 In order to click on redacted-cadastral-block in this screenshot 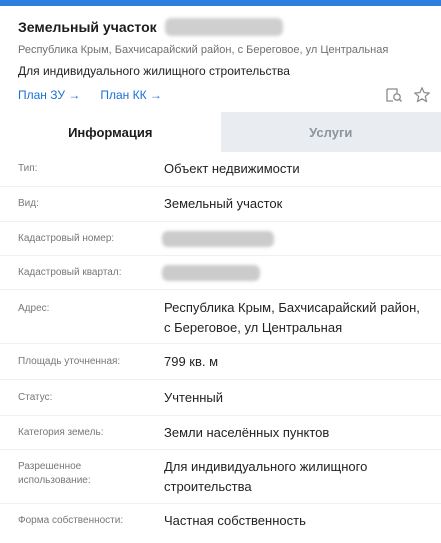, I will do `click(211, 273)`.